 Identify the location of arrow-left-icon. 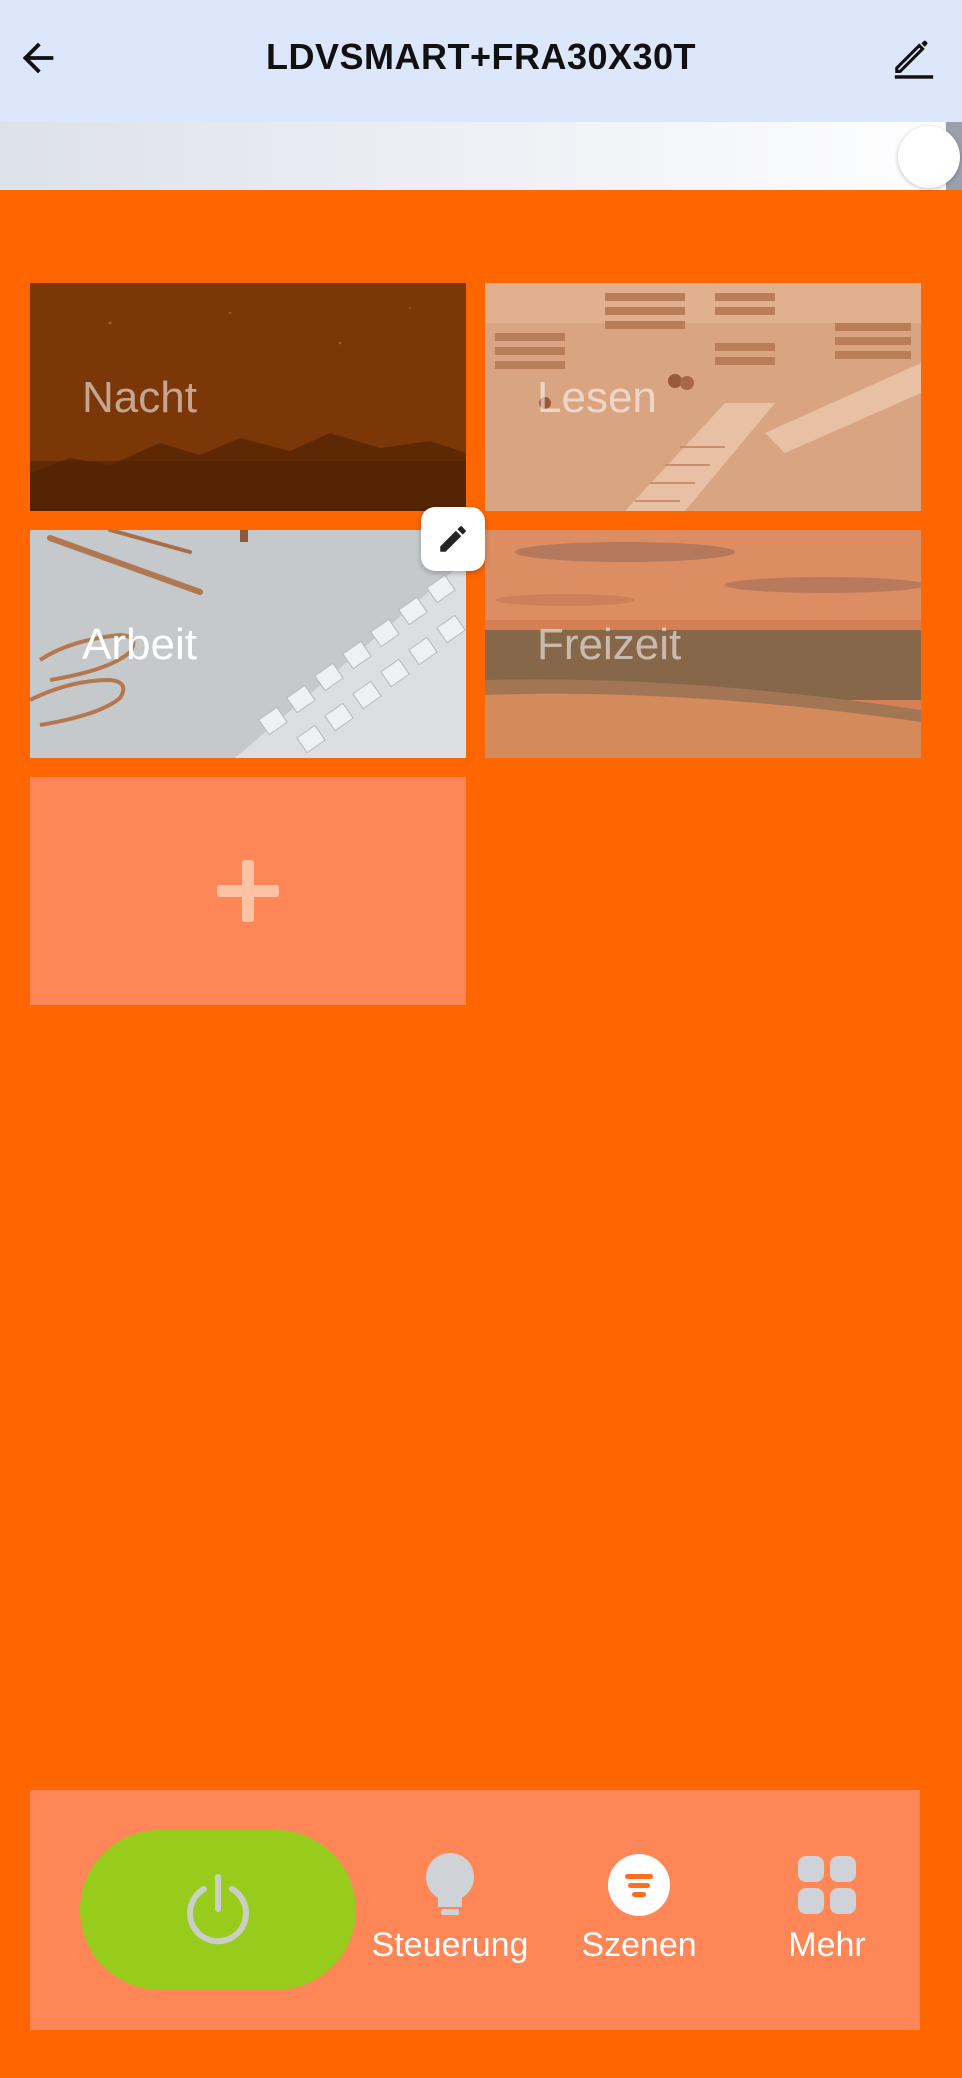
(38, 58).